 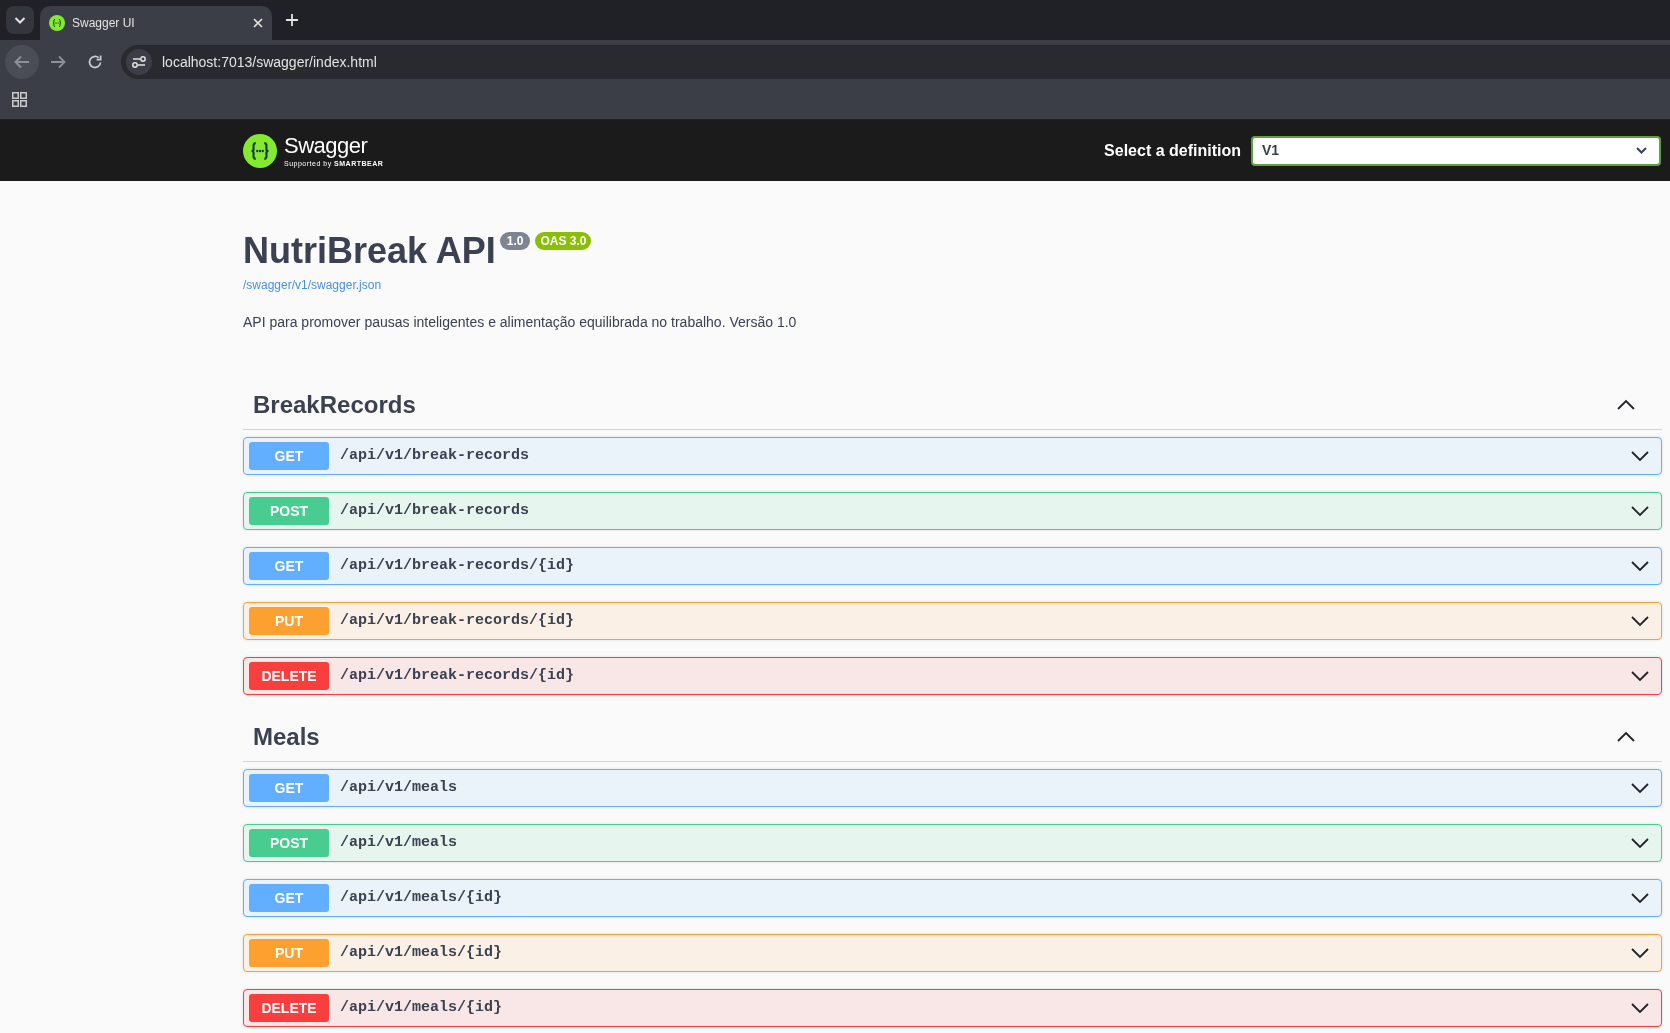 What do you see at coordinates (952, 788) in the screenshot?
I see `endpoint-row: GET /api/v1/meals` at bounding box center [952, 788].